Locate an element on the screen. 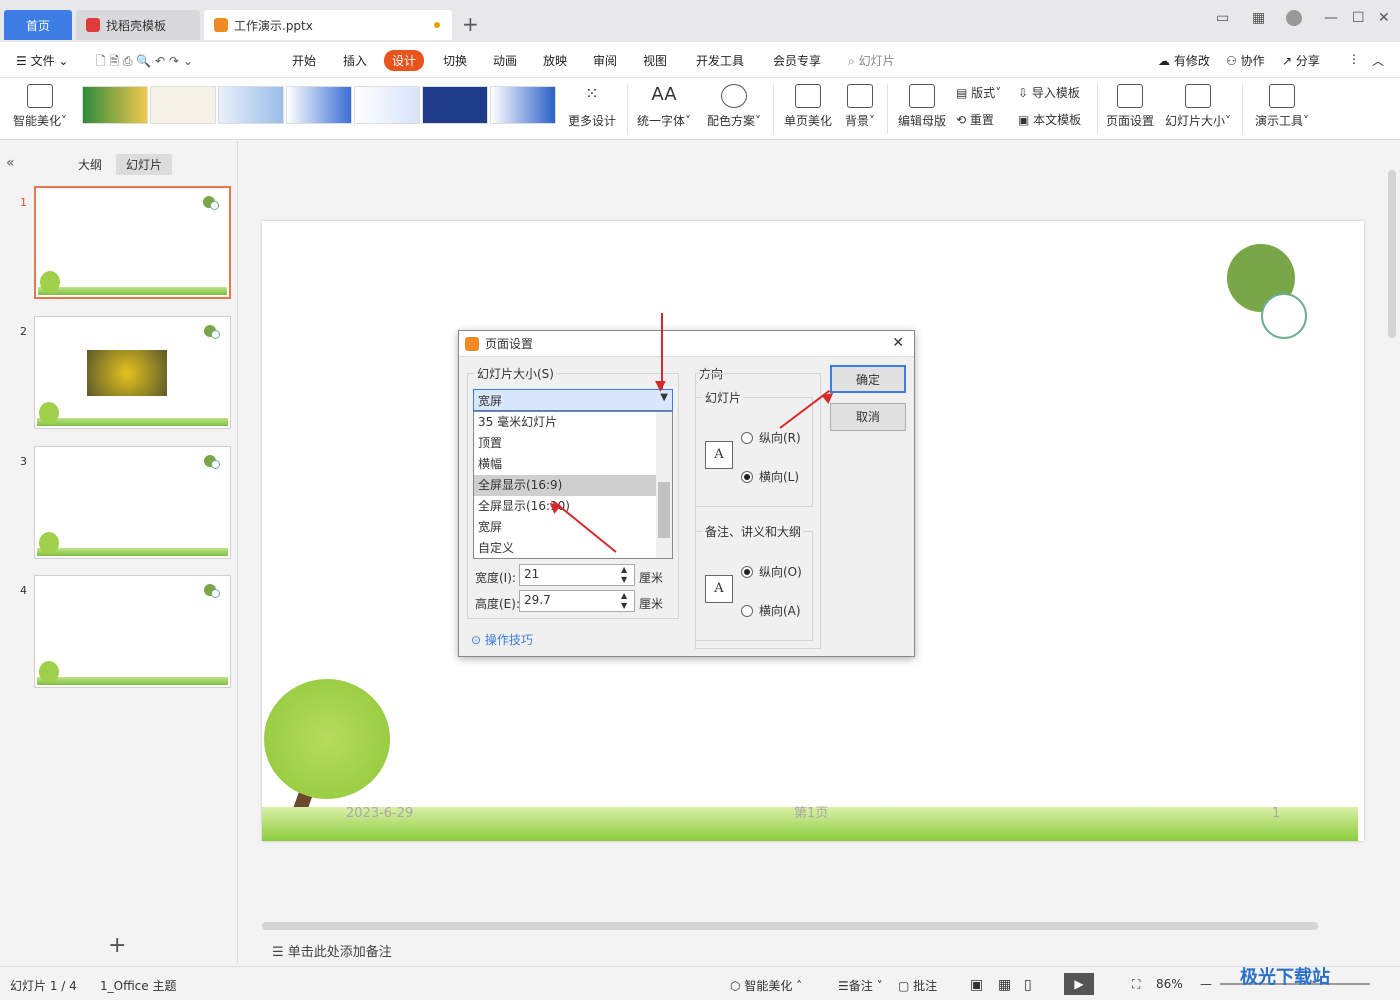 Image resolution: width=1400 pixels, height=1000 pixels. radio-notes-portrait: 纵向(O) is located at coordinates (771, 571).